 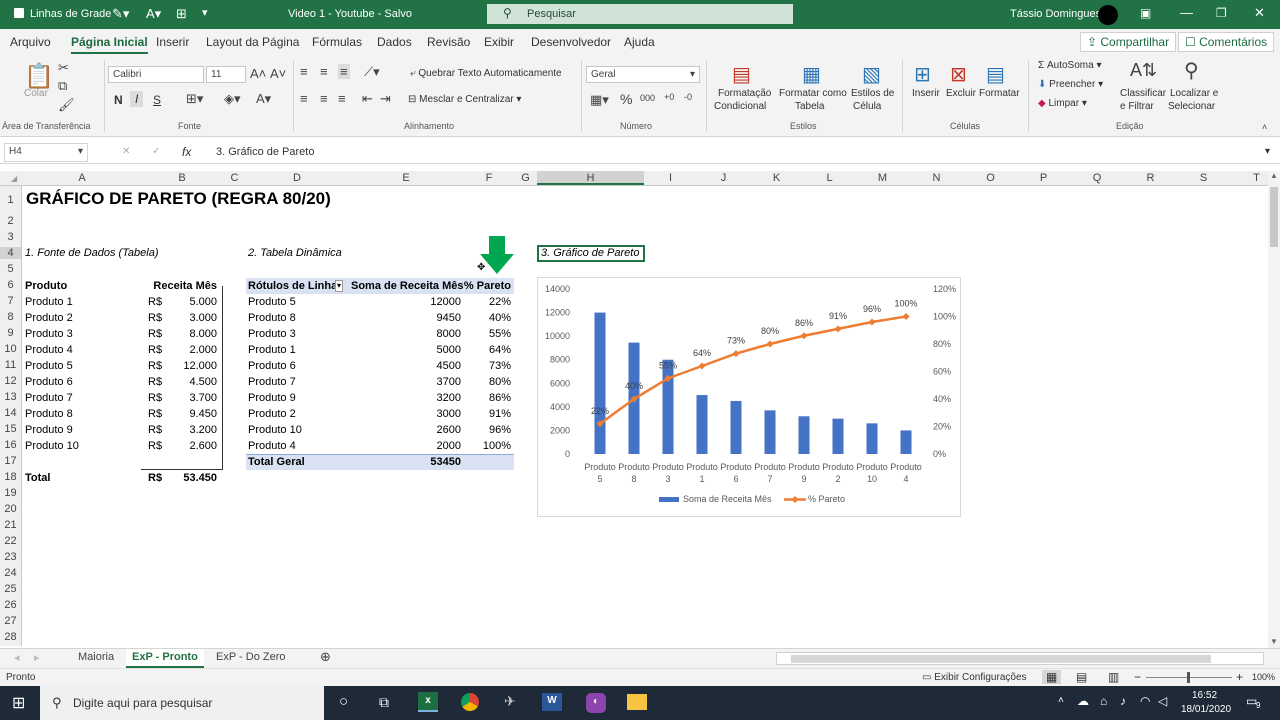 What do you see at coordinates (190, 302) in the screenshot?
I see `source-revenue-cell: 5.000` at bounding box center [190, 302].